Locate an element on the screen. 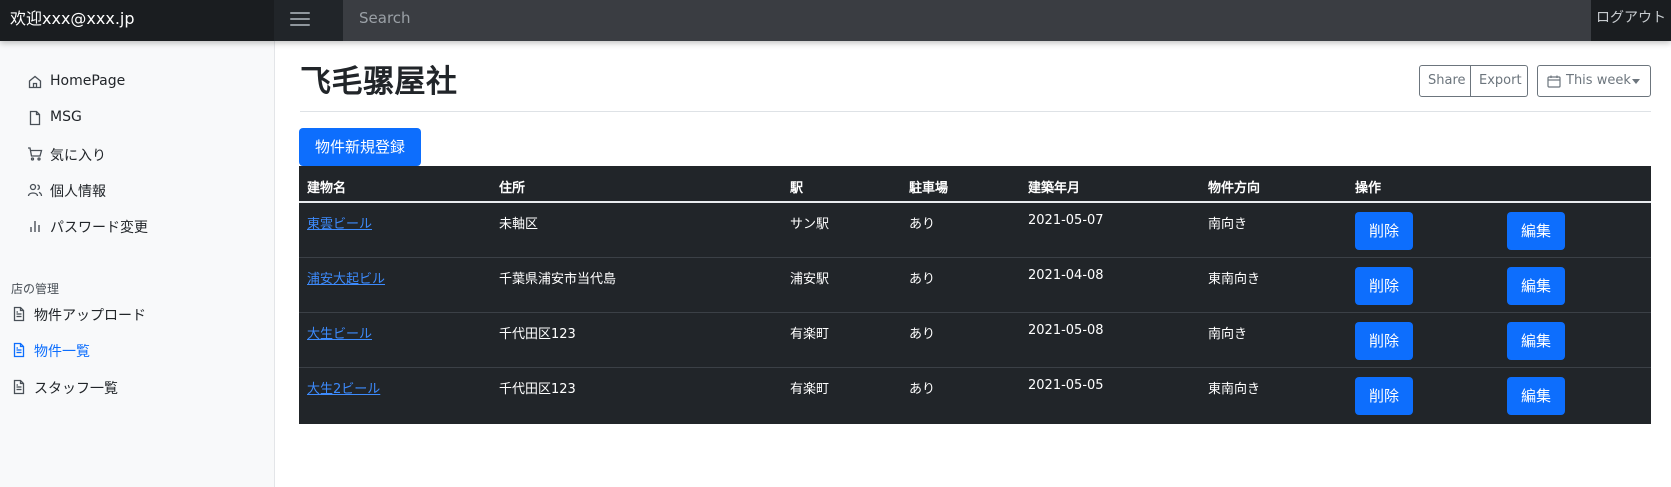  bar-chart-icon is located at coordinates (35, 226).